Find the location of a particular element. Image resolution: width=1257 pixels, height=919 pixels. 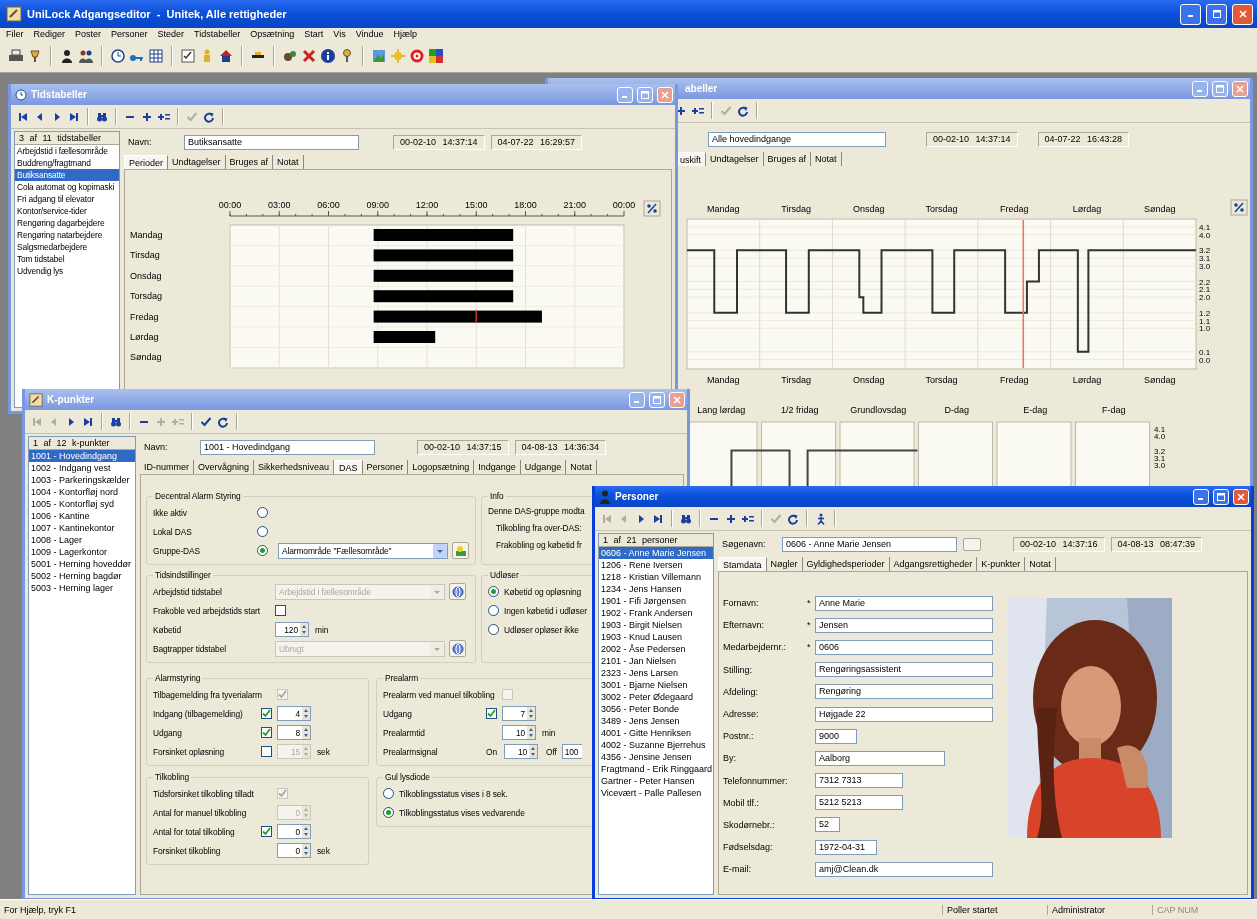

list-item: Gartner - Peter Hansen is located at coordinates (656, 781).